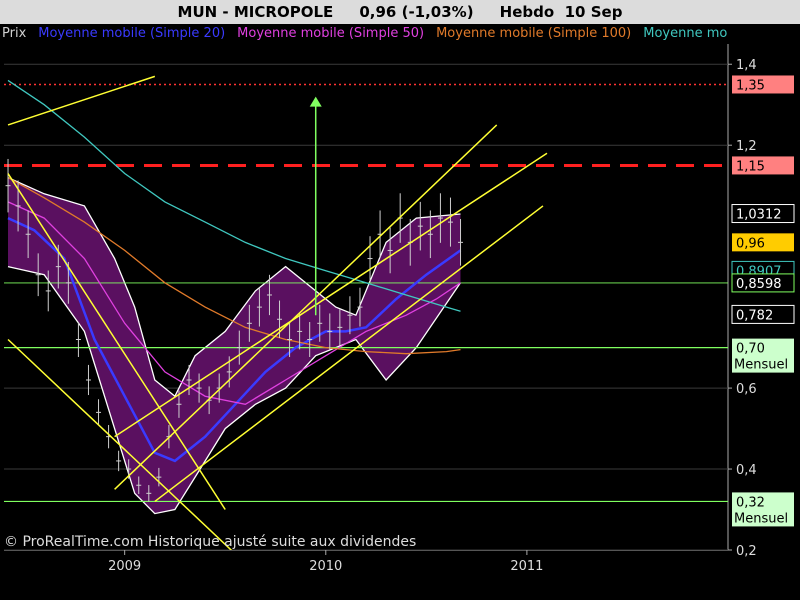 The height and width of the screenshot is (600, 800). Describe the element at coordinates (746, 470) in the screenshot. I see `y-tick-label-1: 0,4` at that location.